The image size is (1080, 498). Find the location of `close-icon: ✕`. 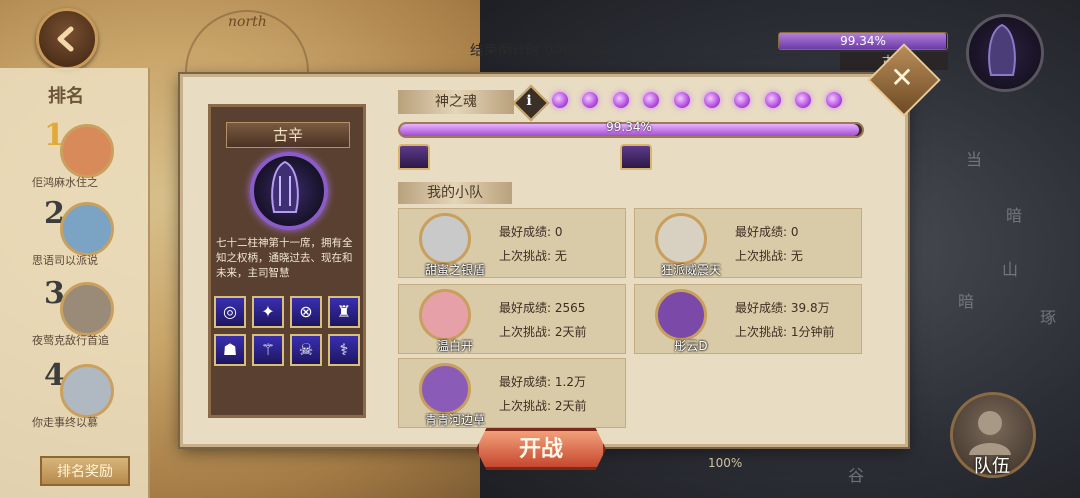

close-icon: ✕ is located at coordinates (902, 78).